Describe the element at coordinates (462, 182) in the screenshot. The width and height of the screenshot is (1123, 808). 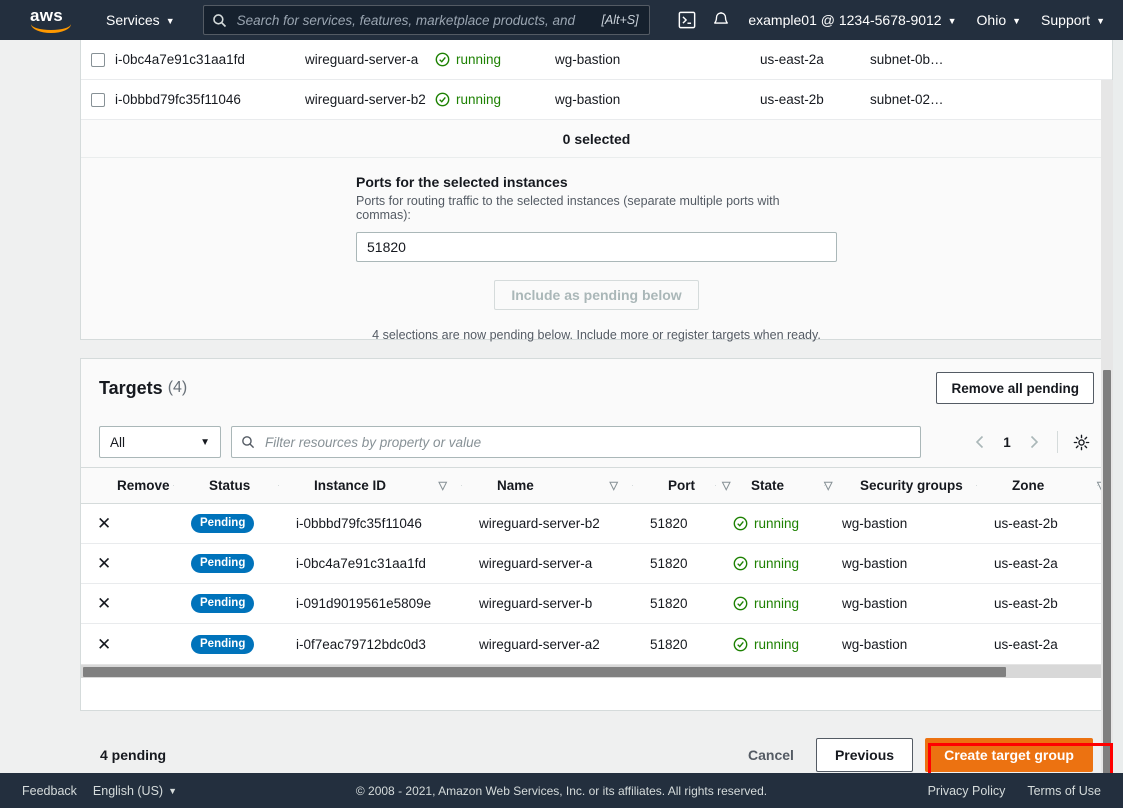
I see `ports-heading: Ports for the selected instances` at that location.